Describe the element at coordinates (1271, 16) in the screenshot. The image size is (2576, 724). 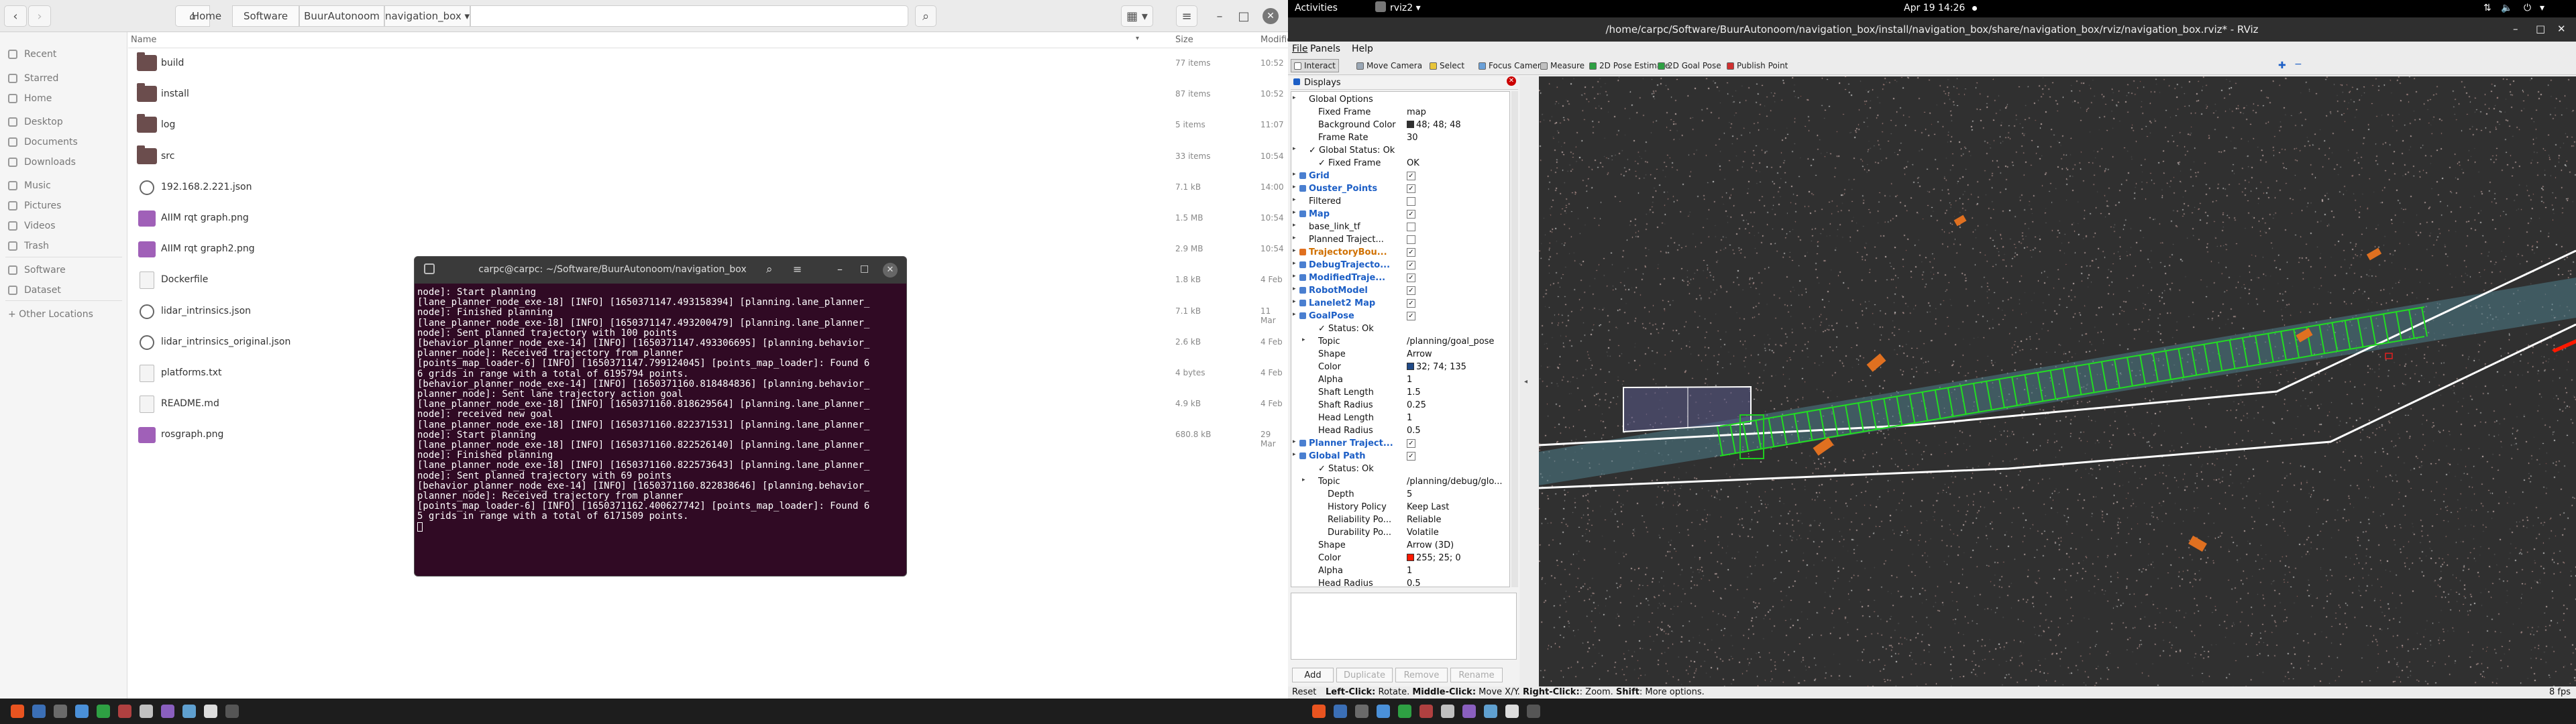
I see `close-button: ✕` at that location.